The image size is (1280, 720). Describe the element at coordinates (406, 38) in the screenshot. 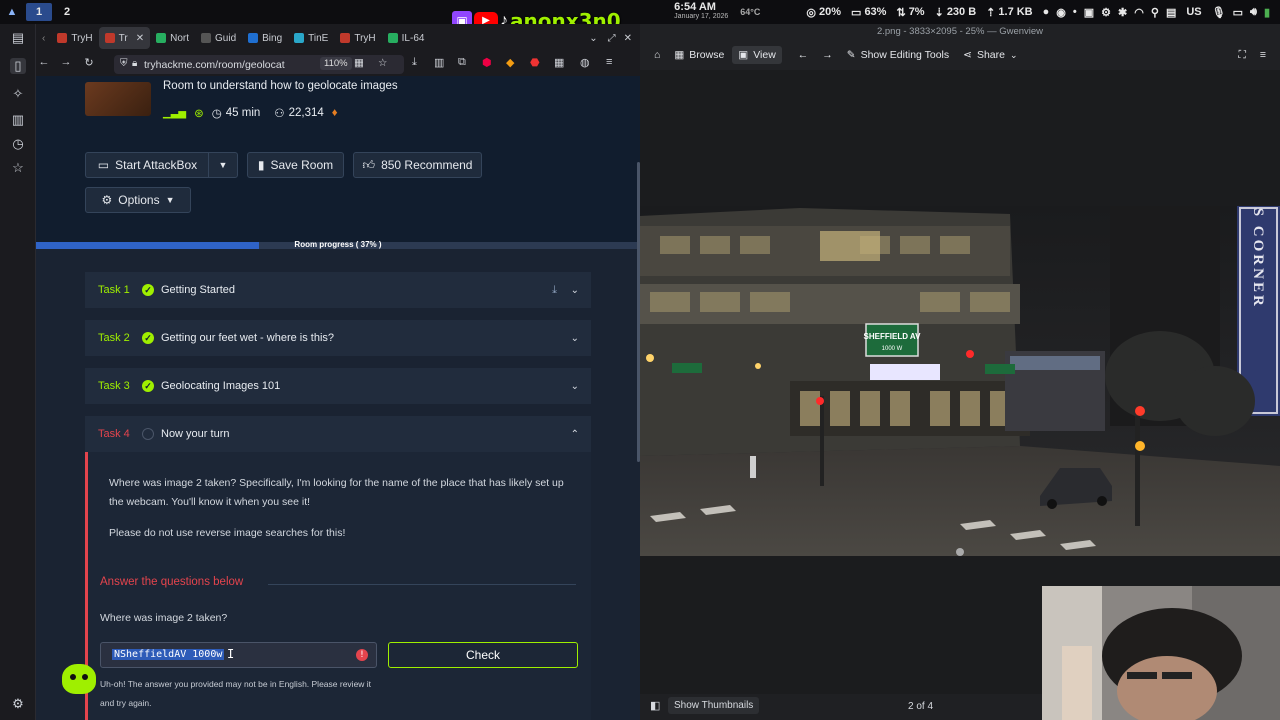

I see `tab-il64: IL-64` at that location.